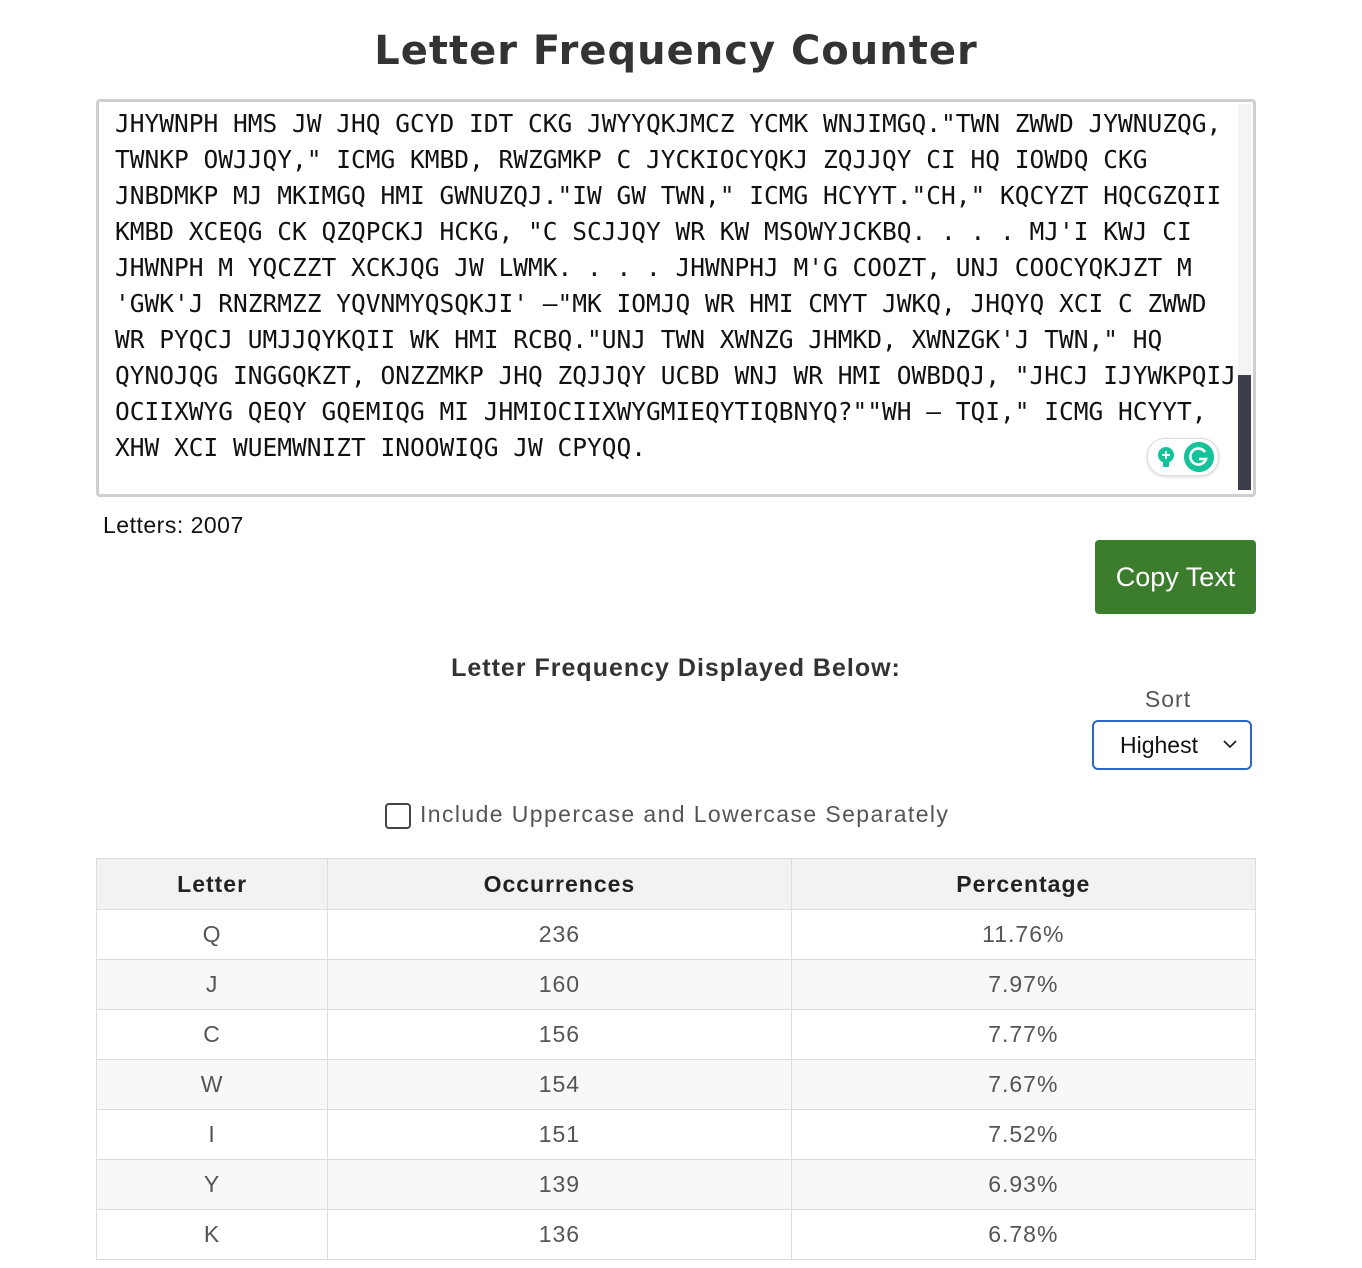 The image size is (1362, 1268). I want to click on table-row: I 151 7.52%, so click(676, 1134).